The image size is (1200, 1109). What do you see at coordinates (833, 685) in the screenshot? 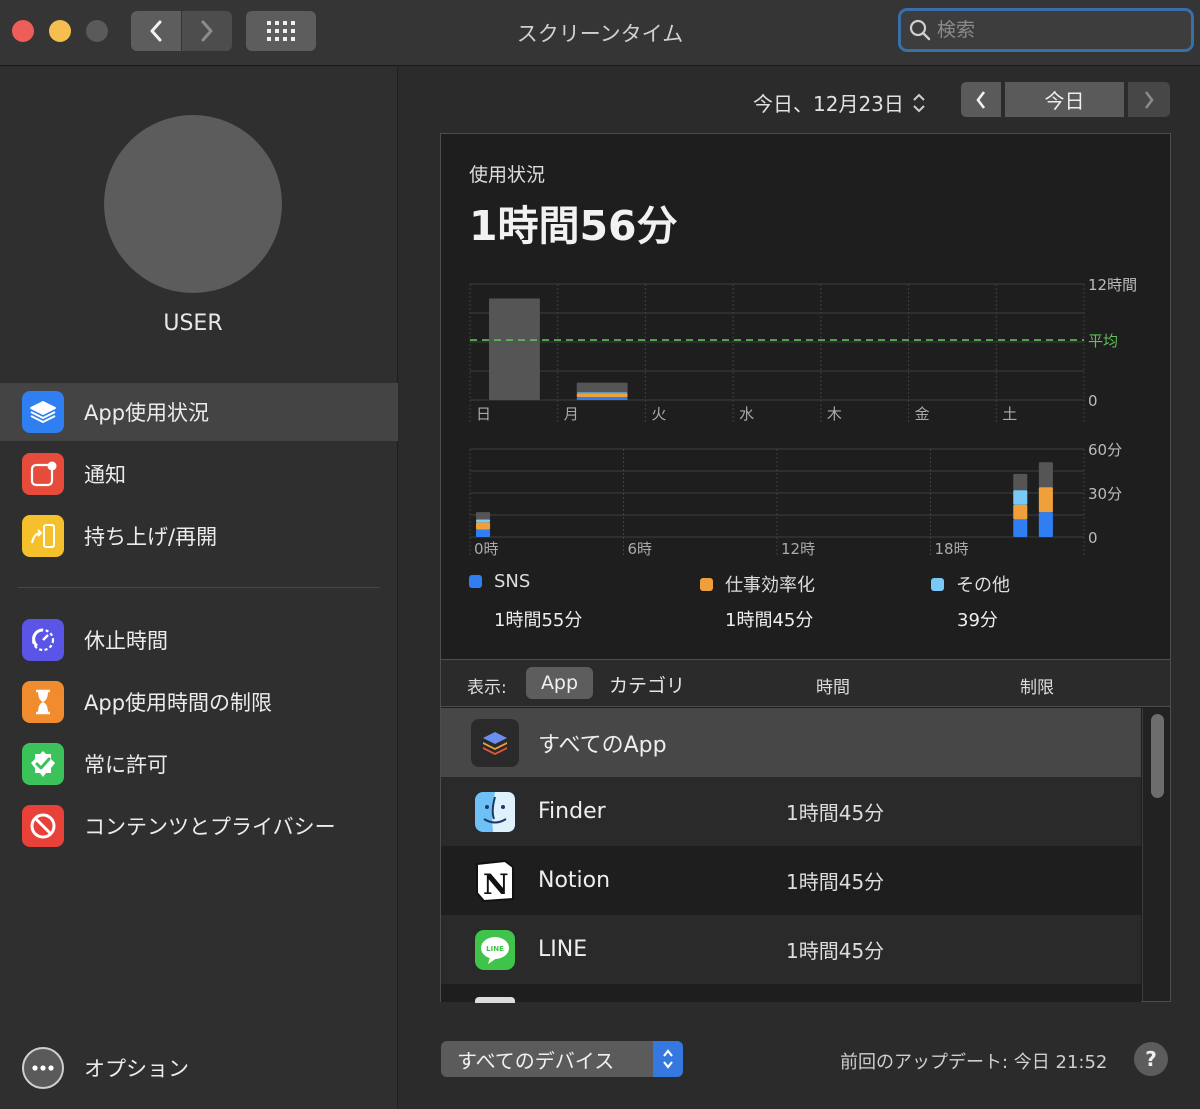
I see `column-header-time: 時間` at bounding box center [833, 685].